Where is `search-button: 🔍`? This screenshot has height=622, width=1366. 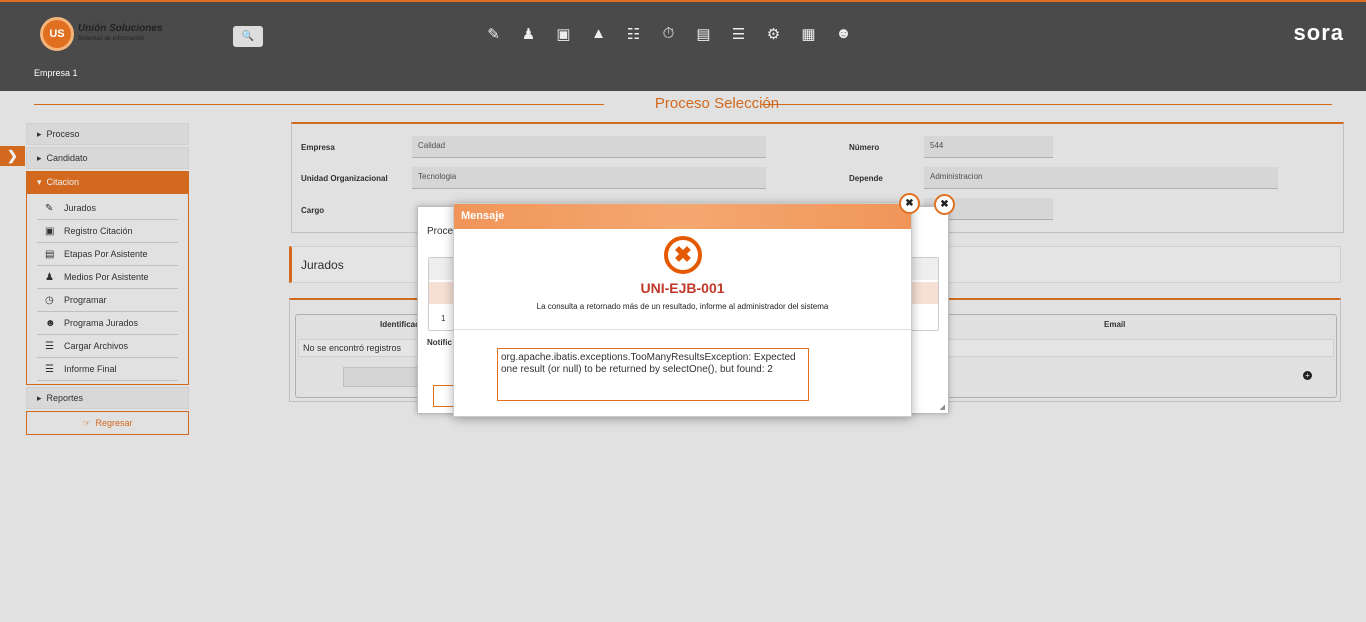 search-button: 🔍 is located at coordinates (248, 36).